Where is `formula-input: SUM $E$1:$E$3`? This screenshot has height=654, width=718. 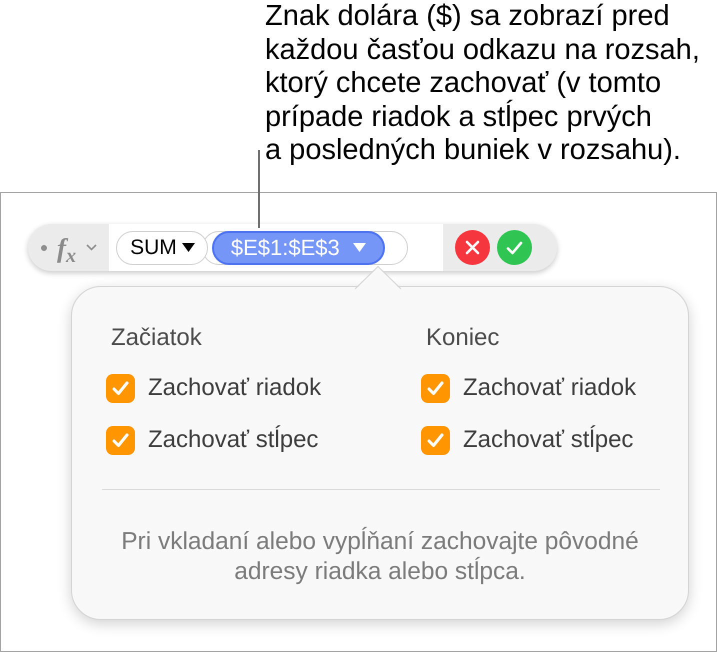 formula-input: SUM $E$1:$E$3 is located at coordinates (276, 247).